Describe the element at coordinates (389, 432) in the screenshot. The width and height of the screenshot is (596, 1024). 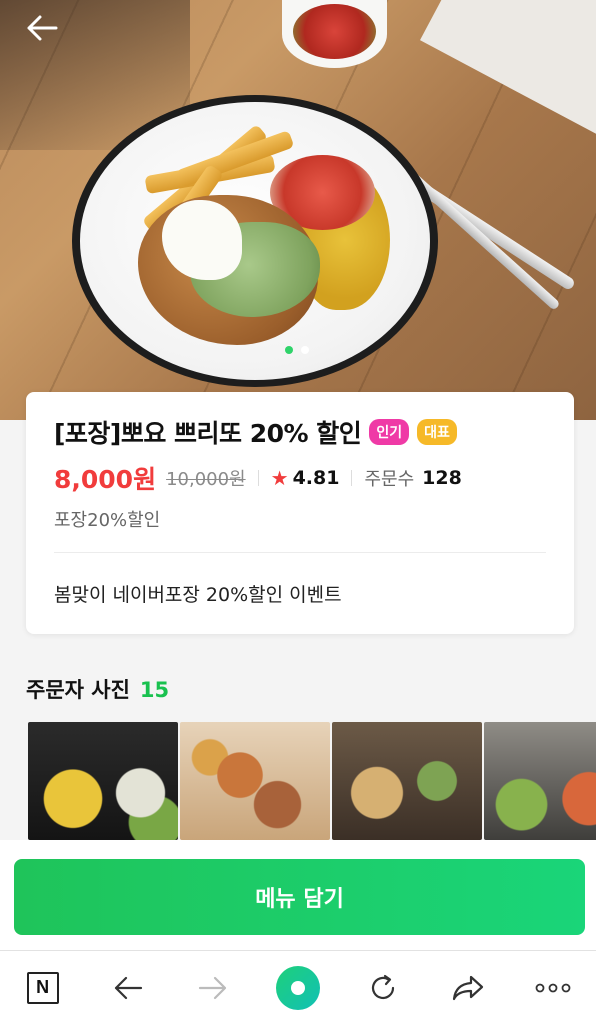
I see `badge-popular: 인기` at that location.